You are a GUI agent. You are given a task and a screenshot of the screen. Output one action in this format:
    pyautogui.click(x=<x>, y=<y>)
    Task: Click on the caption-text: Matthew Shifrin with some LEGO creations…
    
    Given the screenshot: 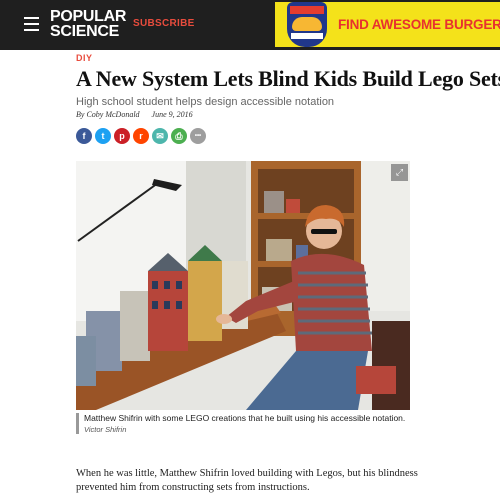 What is the action you would take?
    pyautogui.click(x=245, y=418)
    